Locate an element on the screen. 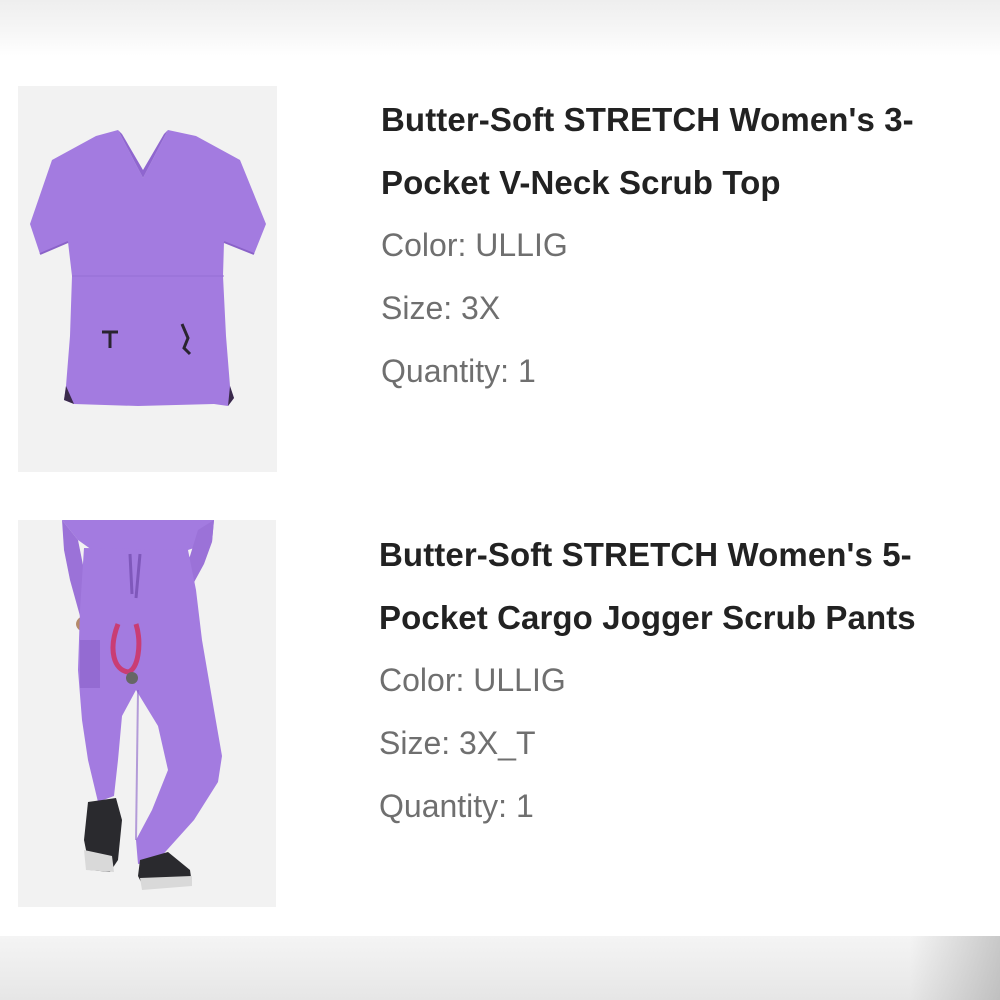 Image resolution: width=1000 pixels, height=1000 pixels. item-size: Size: 3X_T is located at coordinates (457, 743).